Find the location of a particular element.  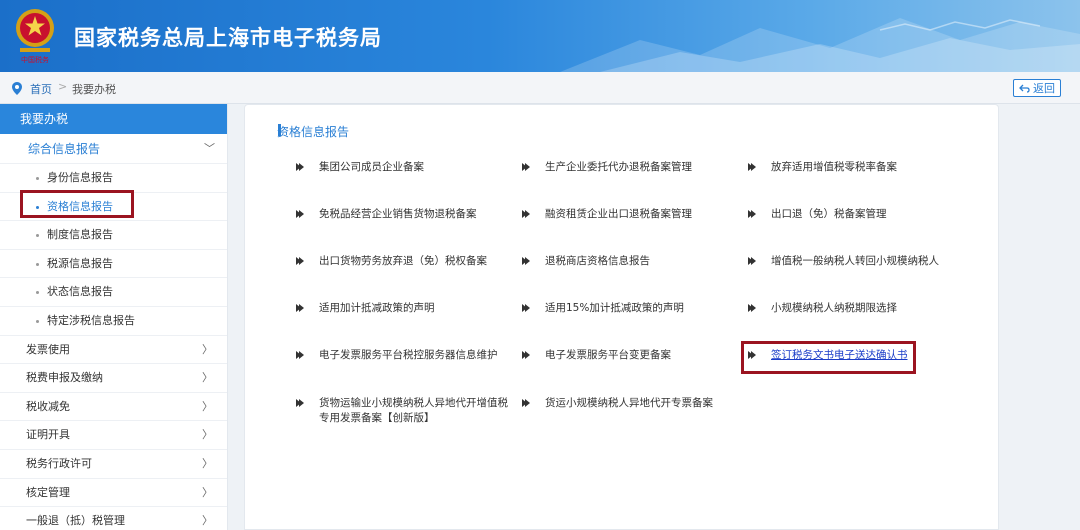

service-item: 免税品经营企业销售货物退税备案 is located at coordinates (386, 214).